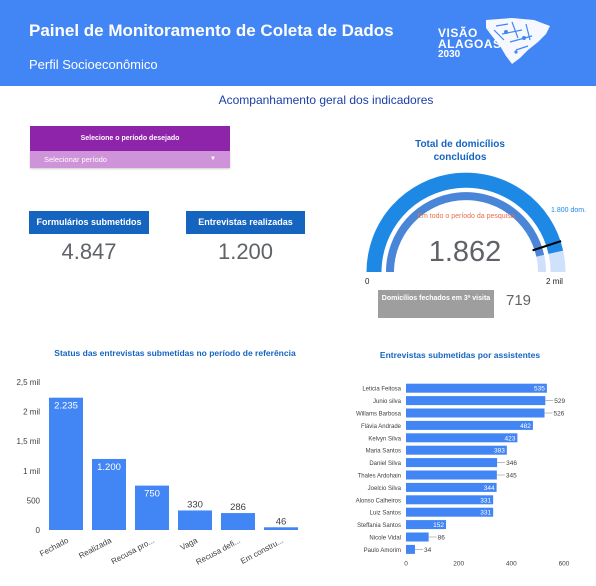  What do you see at coordinates (379, 477) in the screenshot?
I see `assistant-name-label: Thales Ardohain` at bounding box center [379, 477].